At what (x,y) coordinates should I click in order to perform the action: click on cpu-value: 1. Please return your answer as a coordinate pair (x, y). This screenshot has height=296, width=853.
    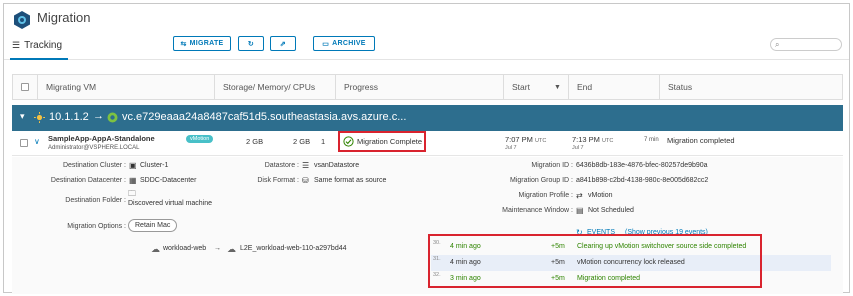
    Looking at the image, I should click on (323, 141).